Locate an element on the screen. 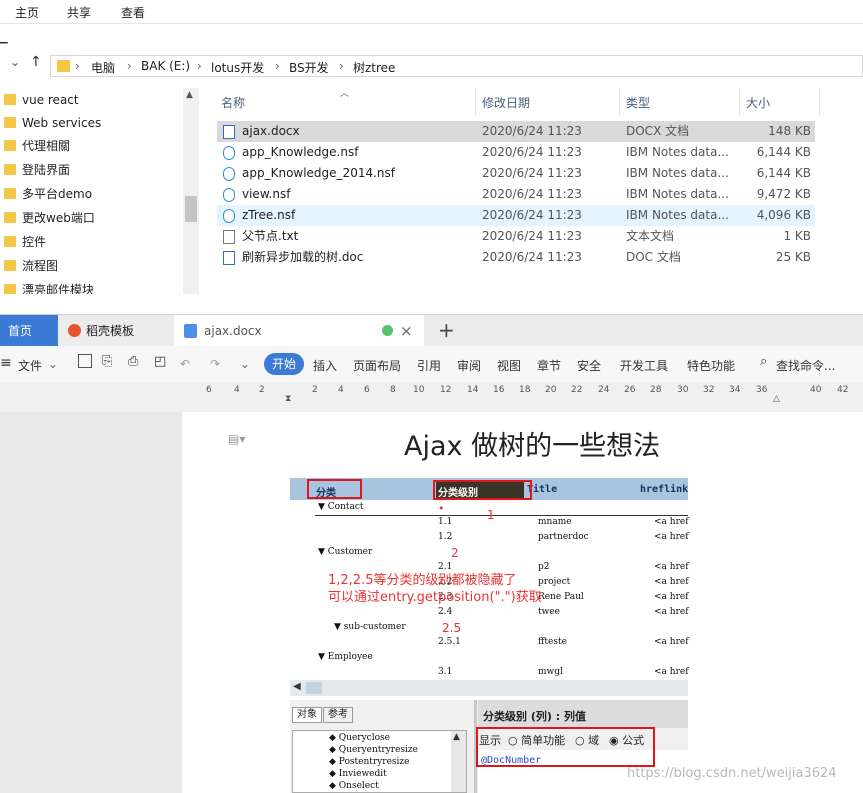 Image resolution: width=863 pixels, height=793 pixels. tab-ajax-docx: ajax.docx × is located at coordinates (299, 331).